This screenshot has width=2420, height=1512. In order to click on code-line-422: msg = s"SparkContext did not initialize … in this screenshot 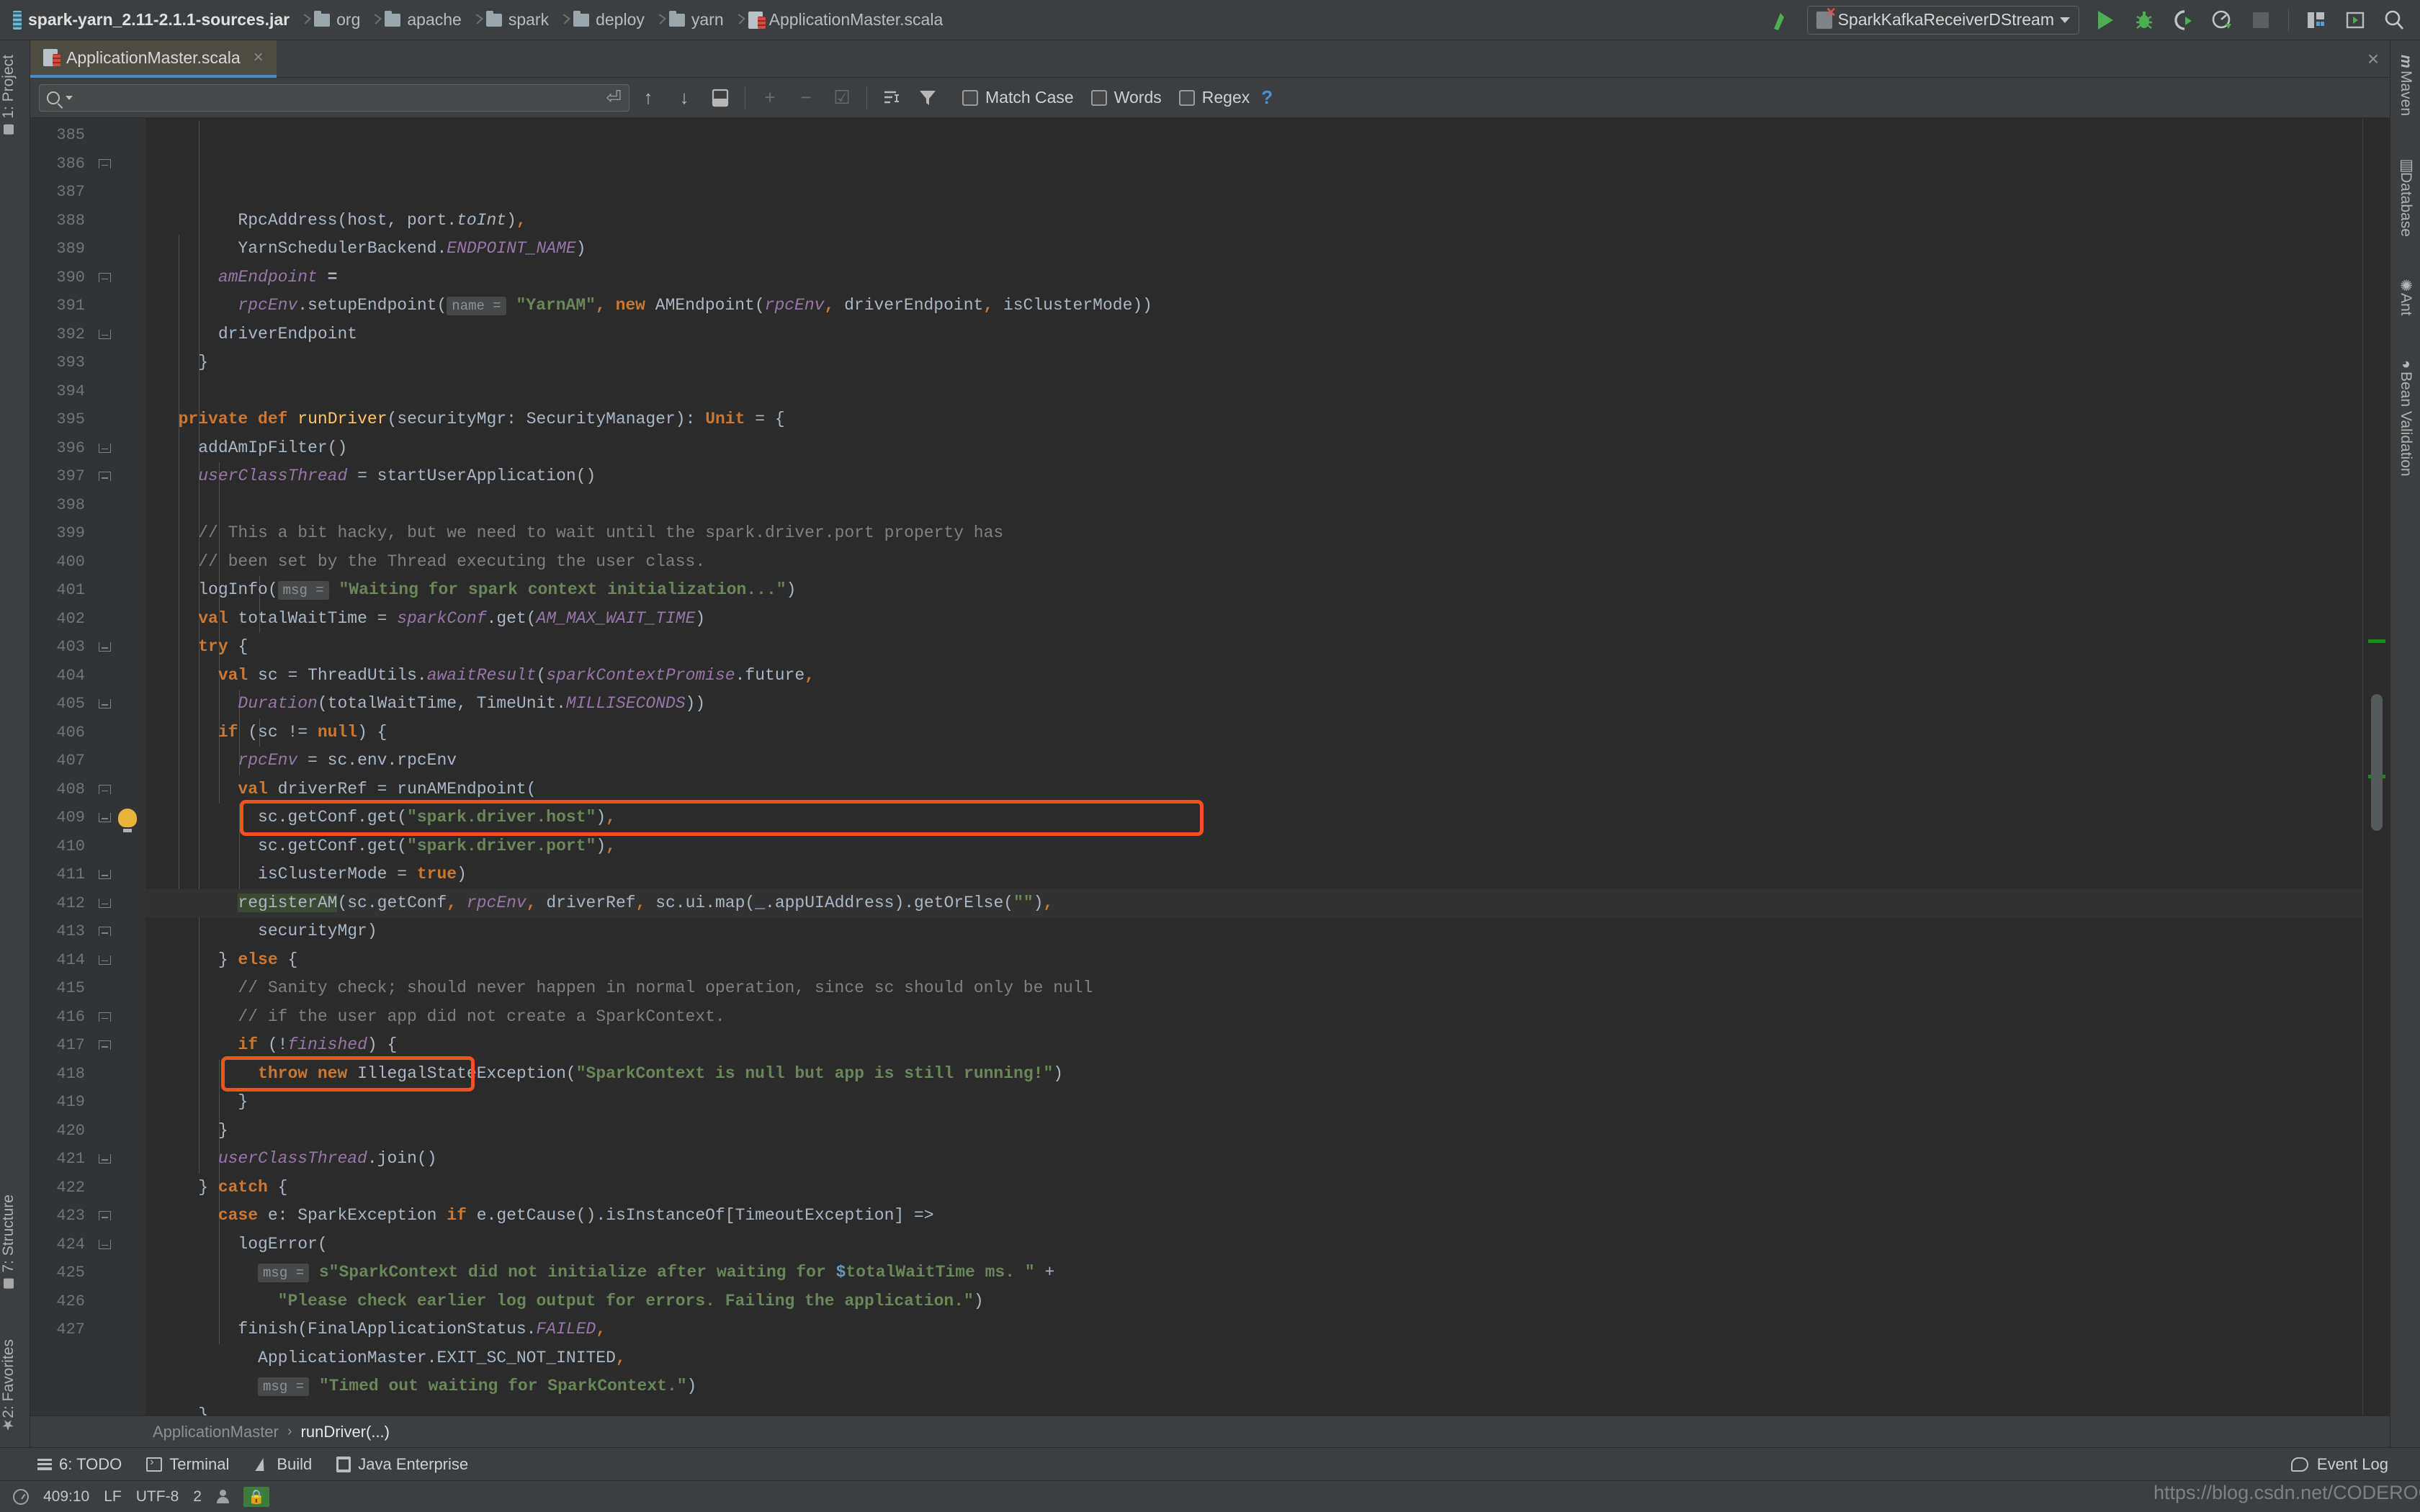, I will do `click(1253, 1273)`.